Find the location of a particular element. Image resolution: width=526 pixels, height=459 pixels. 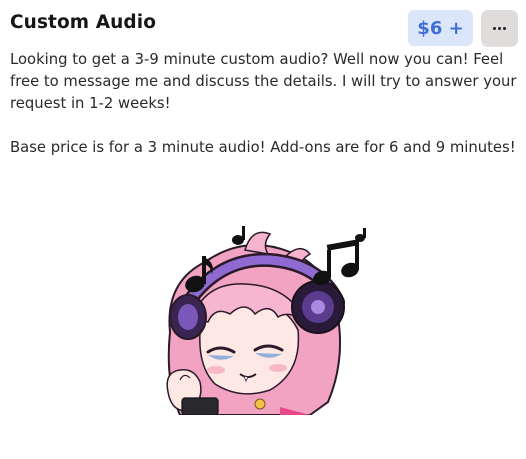

more-options-button is located at coordinates (499, 28).